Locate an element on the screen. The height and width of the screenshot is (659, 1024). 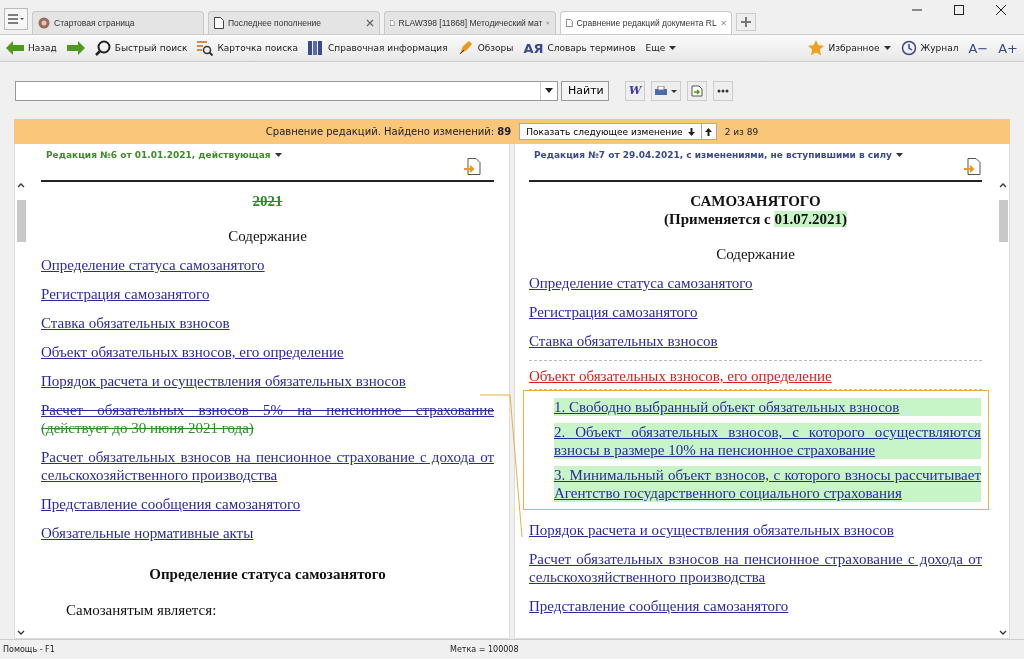
added-contents-link: 3. Минимальный объект взносов, с которого взносы рассчитывает Агентство государственного социального страхования is located at coordinates (767, 484).